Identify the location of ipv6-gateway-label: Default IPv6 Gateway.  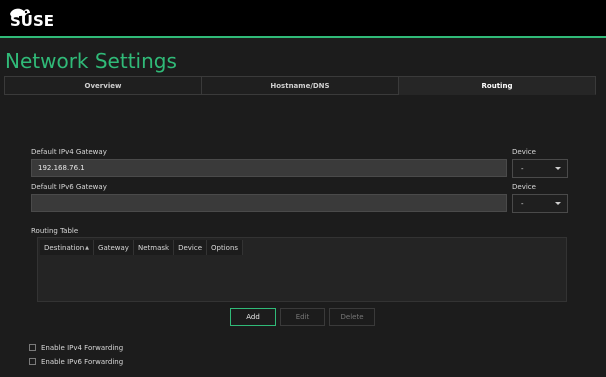
(69, 187).